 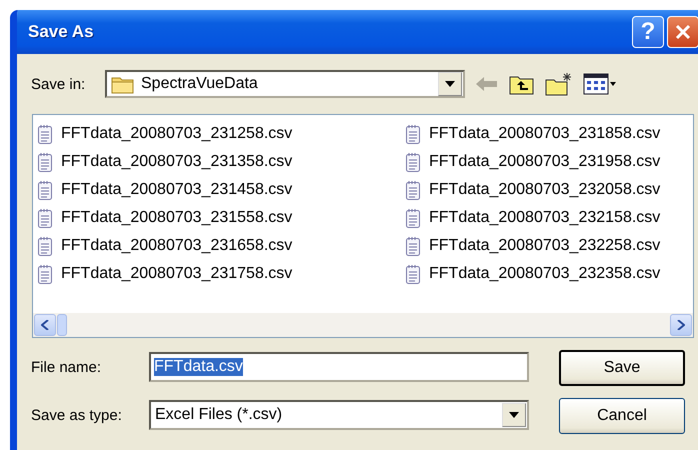 I want to click on close-icon, so click(x=683, y=32).